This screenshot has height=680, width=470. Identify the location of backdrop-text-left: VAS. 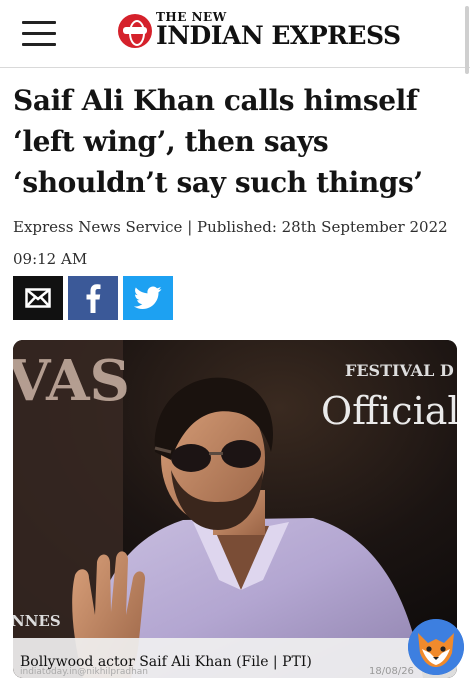
(71, 381).